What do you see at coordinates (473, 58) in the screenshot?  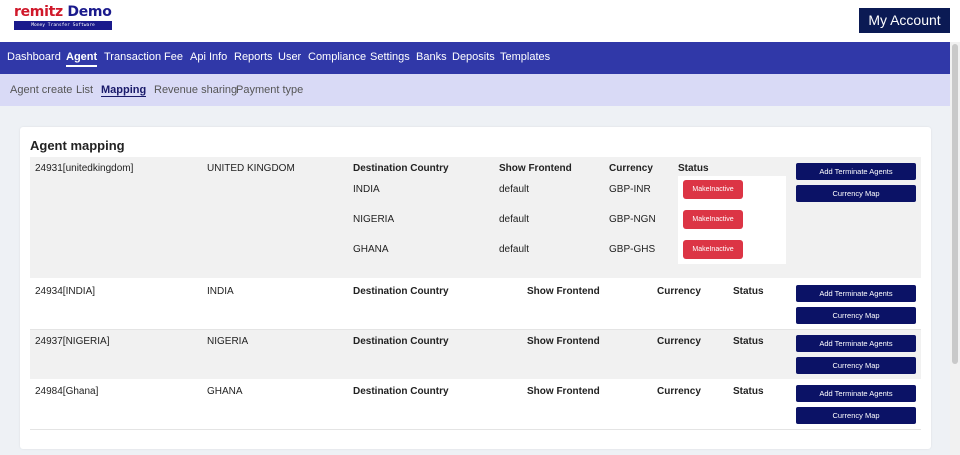 I see `nav-deposits: Deposits` at bounding box center [473, 58].